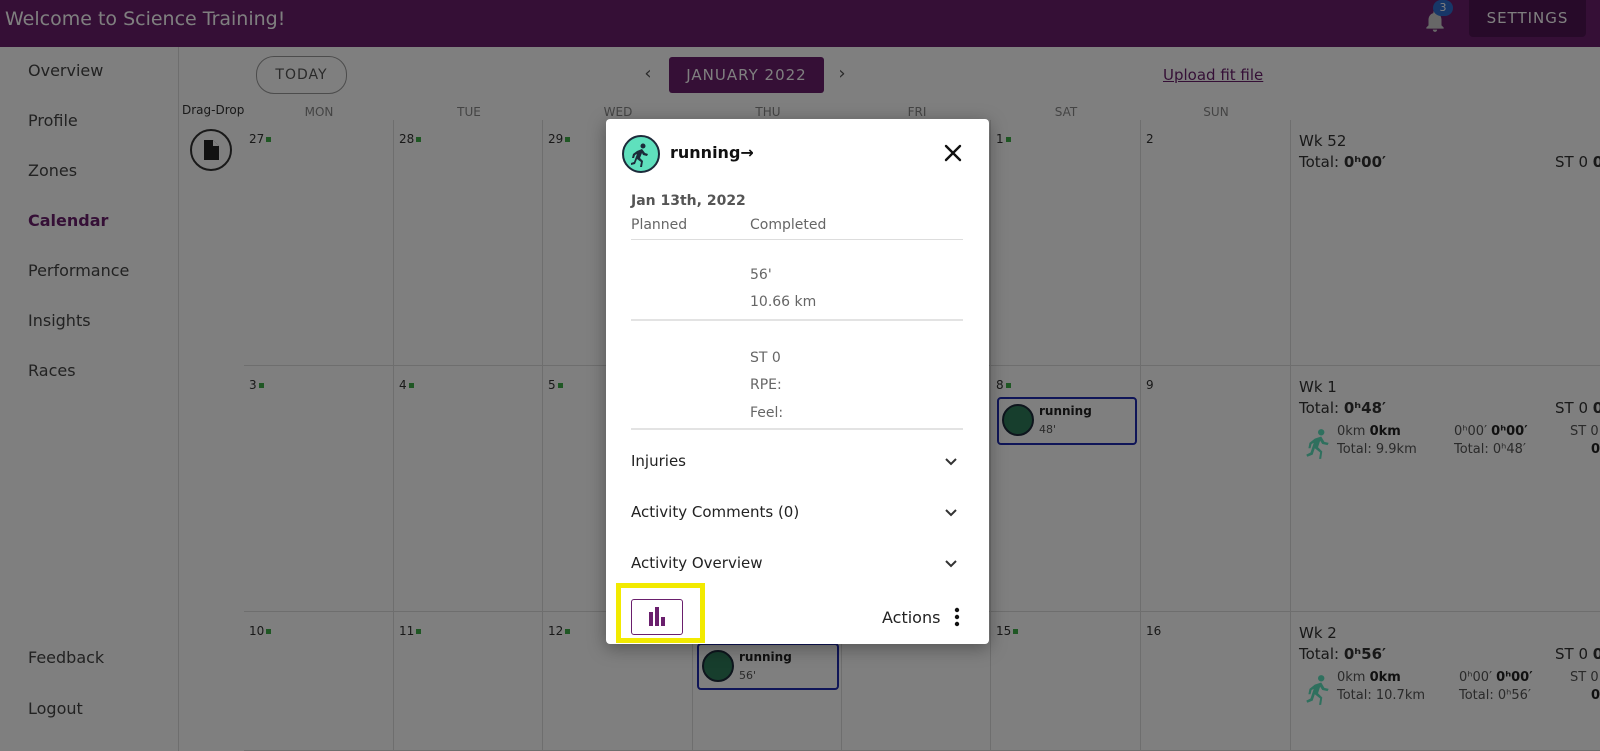  I want to click on stress-score: ST 0, so click(765, 358).